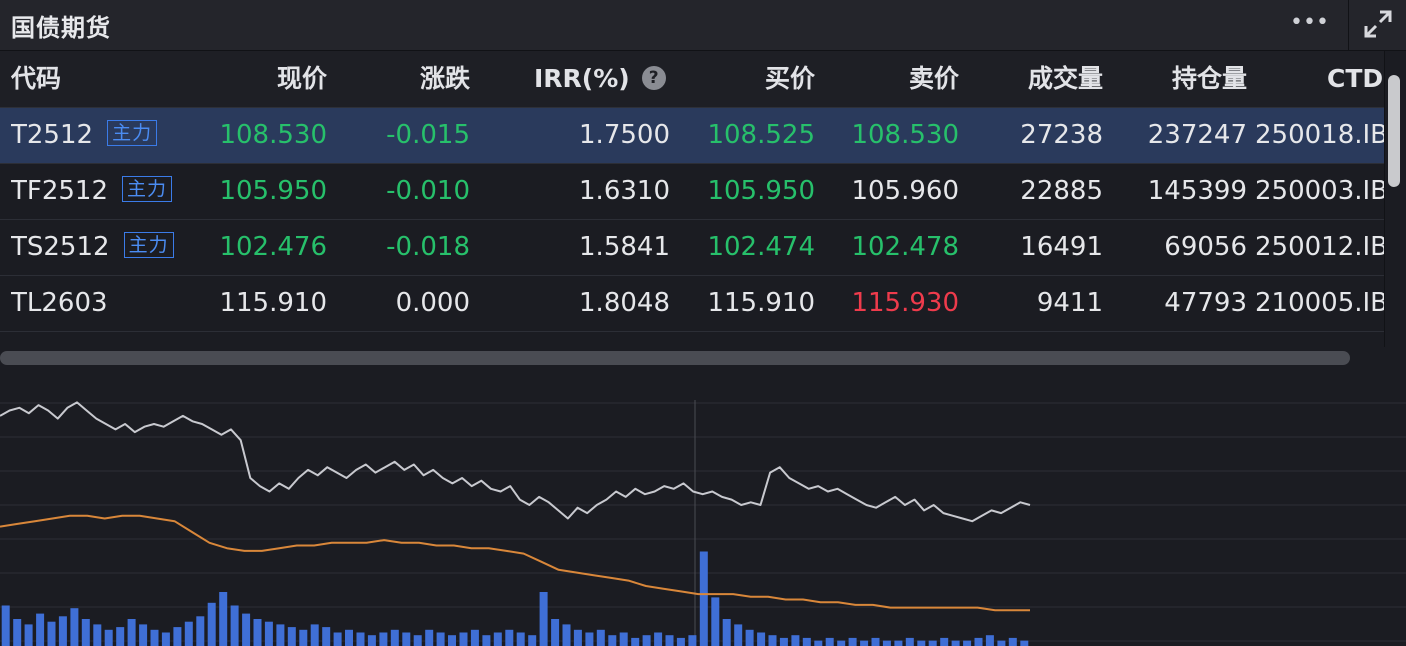  Describe the element at coordinates (653, 78) in the screenshot. I see `help-icon: ?` at that location.